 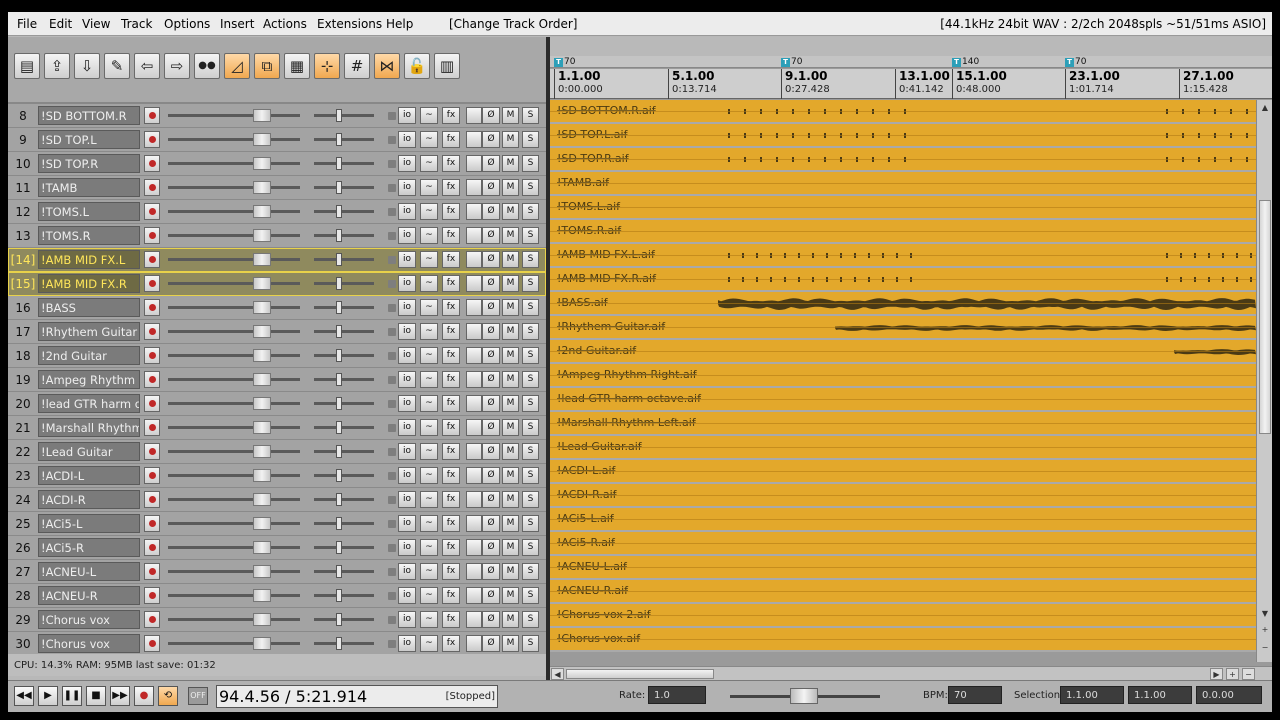 I want to click on rate-field: 1.0, so click(x=677, y=695).